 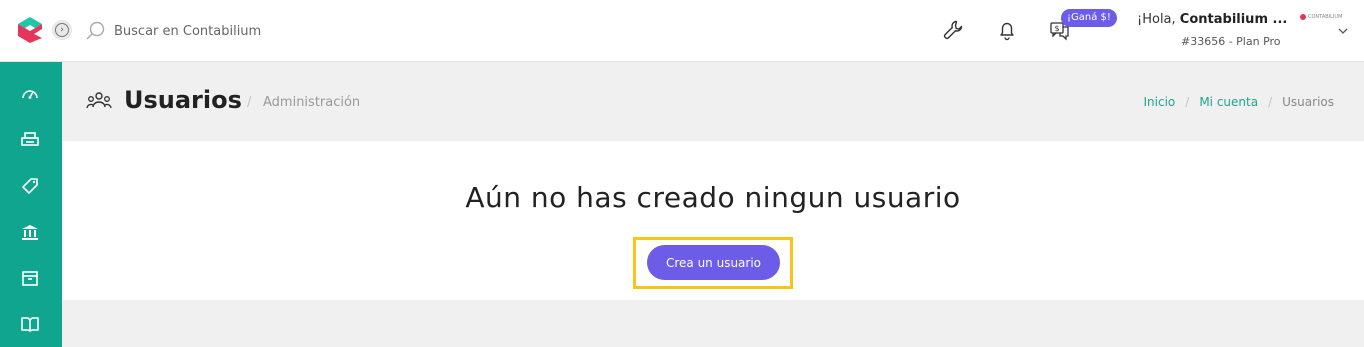 I want to click on sidebar-toggle-button: ›, so click(x=62, y=30).